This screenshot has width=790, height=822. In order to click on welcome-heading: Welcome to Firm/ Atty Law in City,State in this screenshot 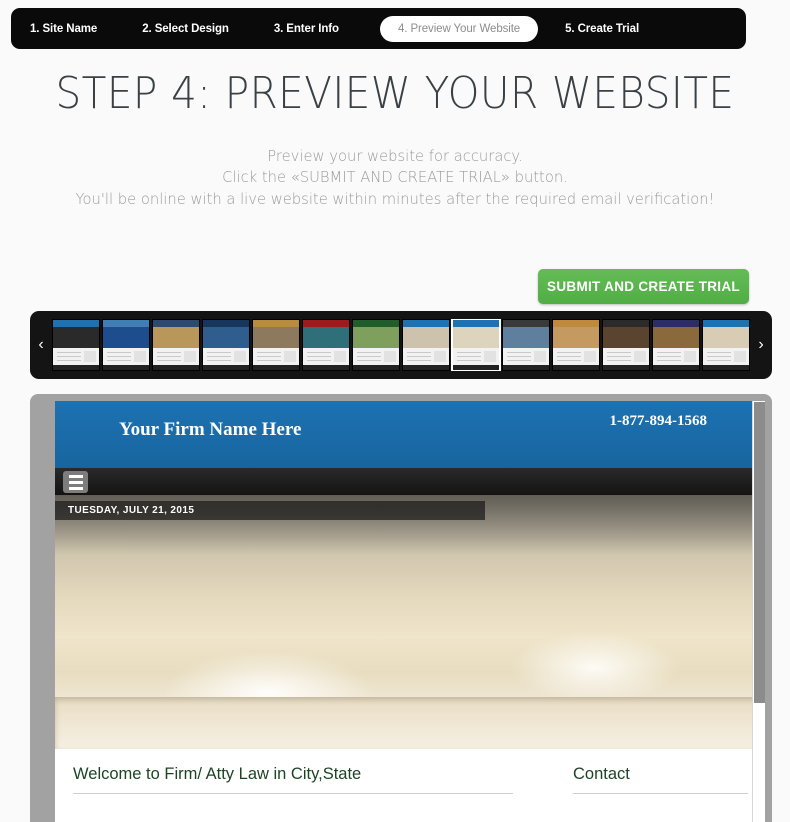, I will do `click(293, 779)`.